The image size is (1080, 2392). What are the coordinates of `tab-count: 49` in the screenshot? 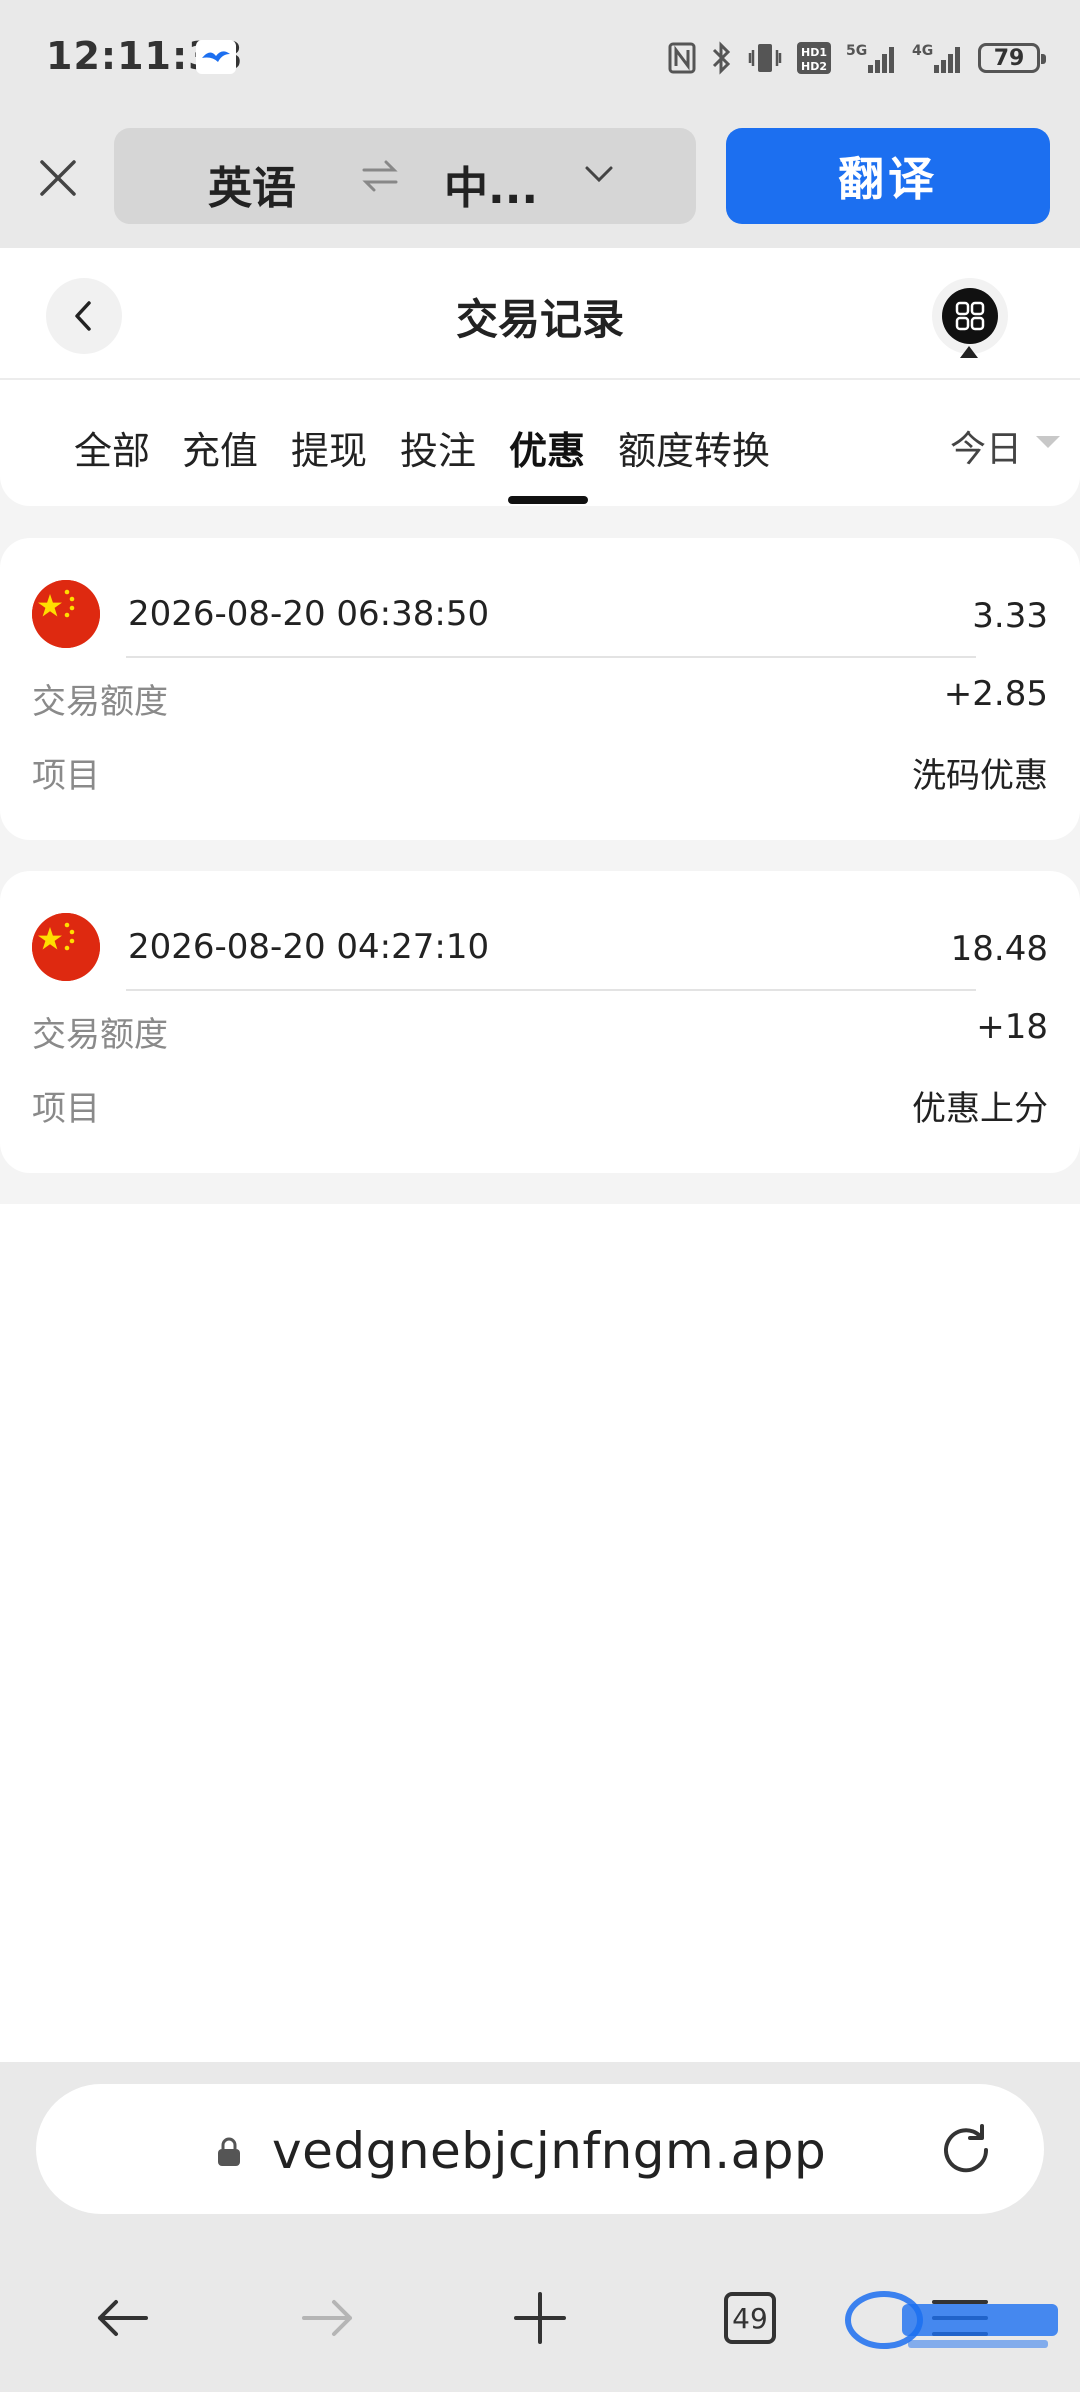 It's located at (750, 2318).